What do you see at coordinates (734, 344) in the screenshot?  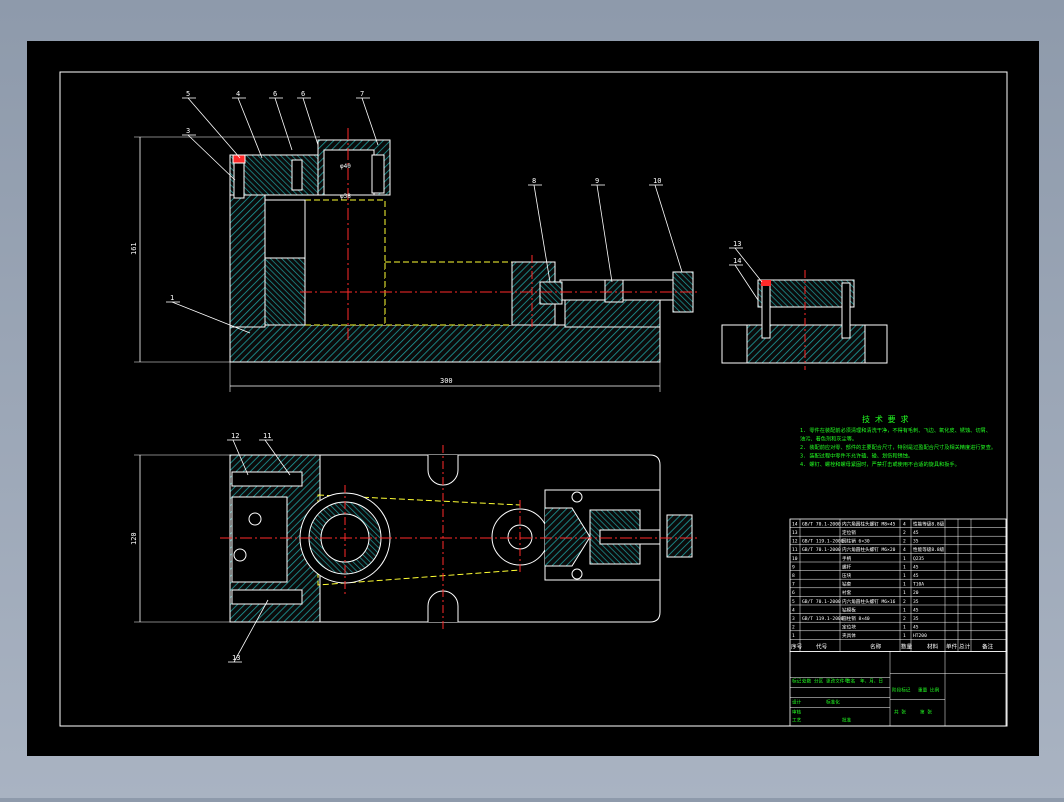 I see `side-base-left` at bounding box center [734, 344].